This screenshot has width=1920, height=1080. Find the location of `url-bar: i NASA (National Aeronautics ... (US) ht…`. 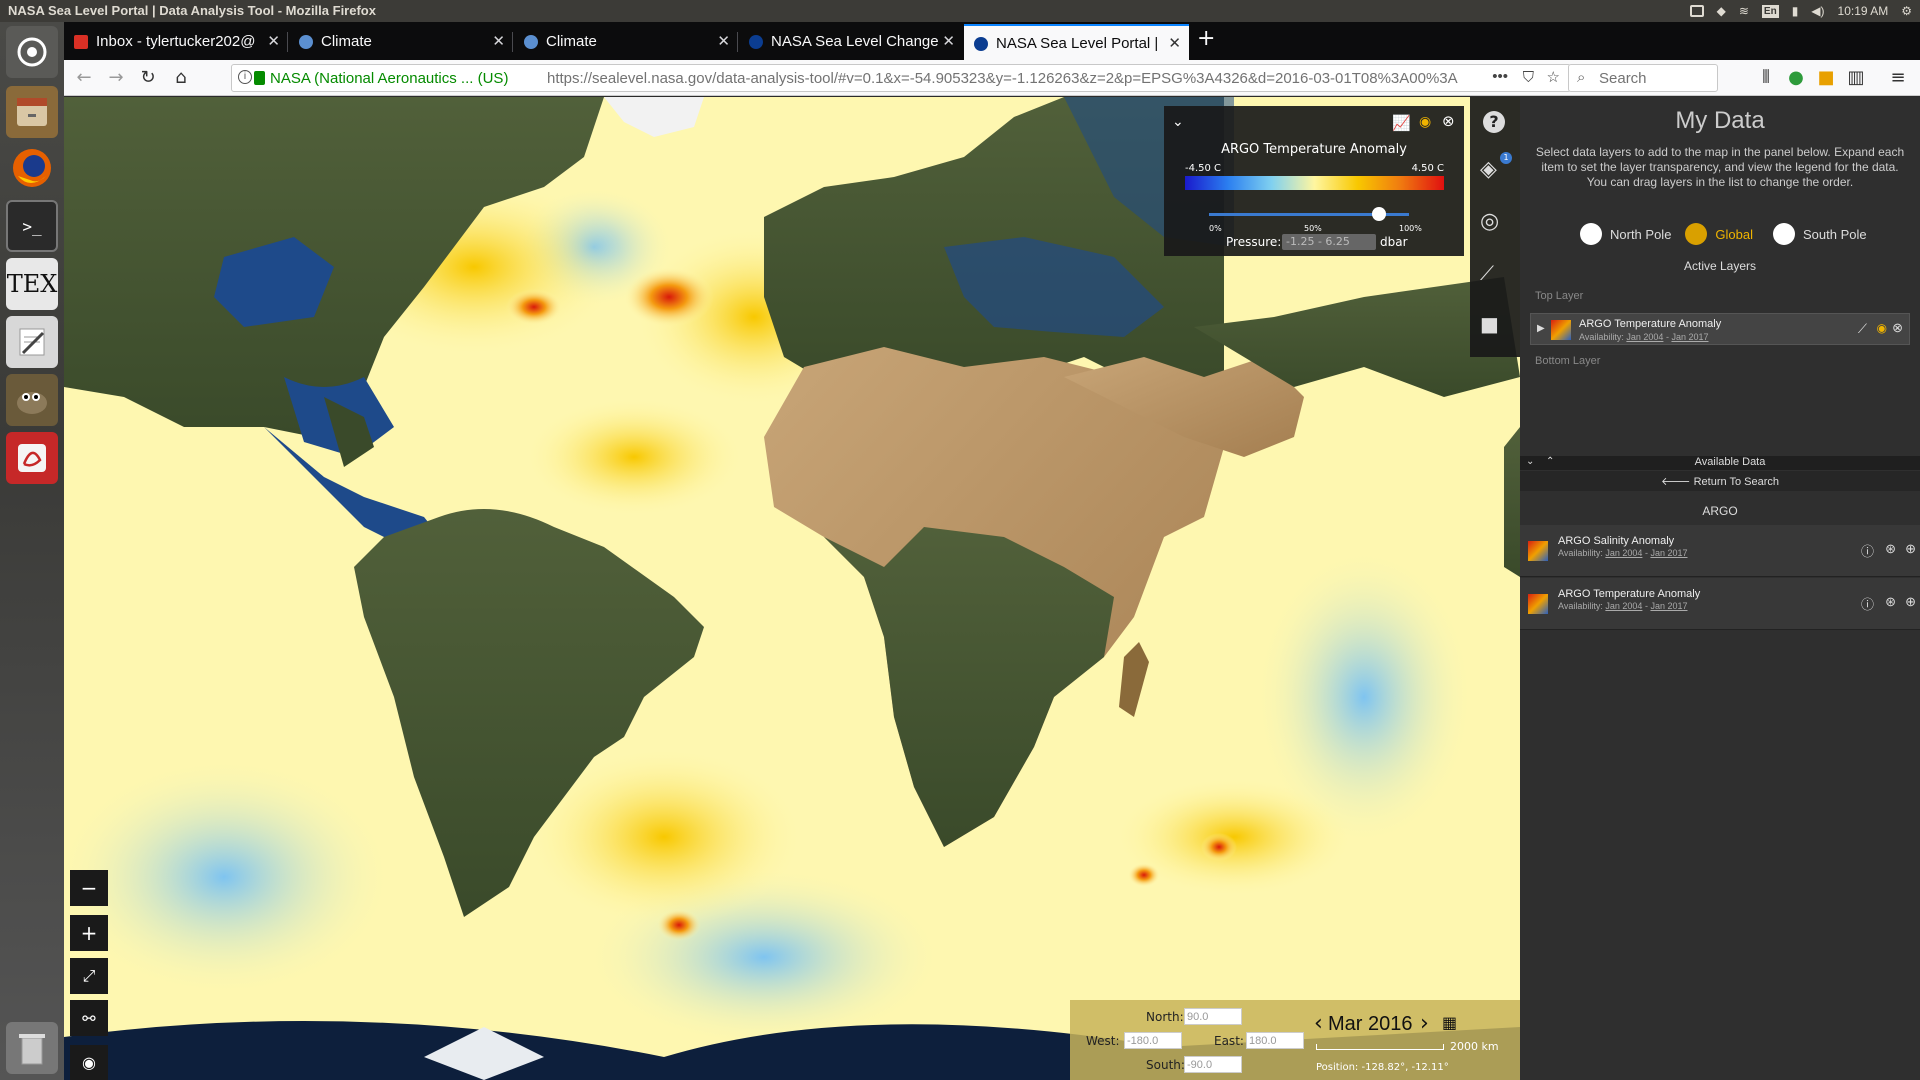

url-bar: i NASA (National Aeronautics ... (US) ht… is located at coordinates (901, 78).